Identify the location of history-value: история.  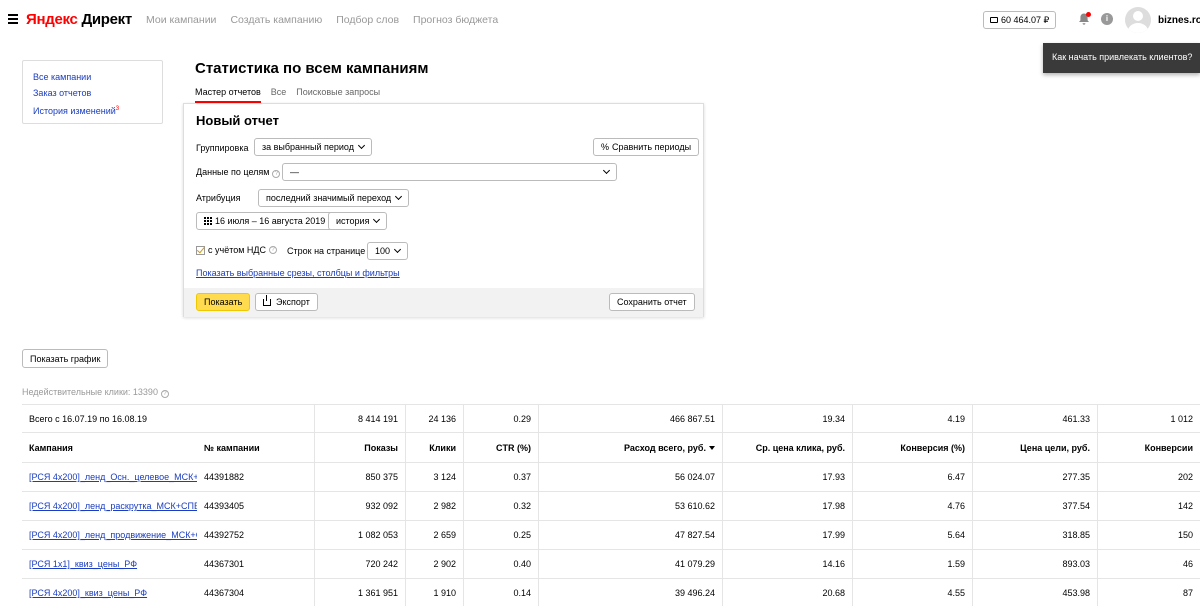
(353, 221).